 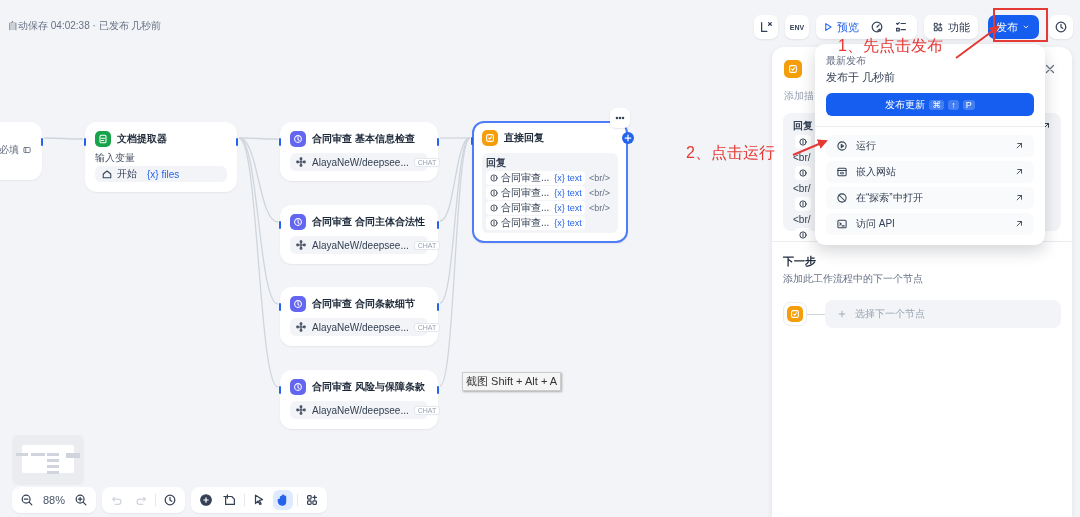 What do you see at coordinates (127, 174) in the screenshot?
I see `source-label: 开始` at bounding box center [127, 174].